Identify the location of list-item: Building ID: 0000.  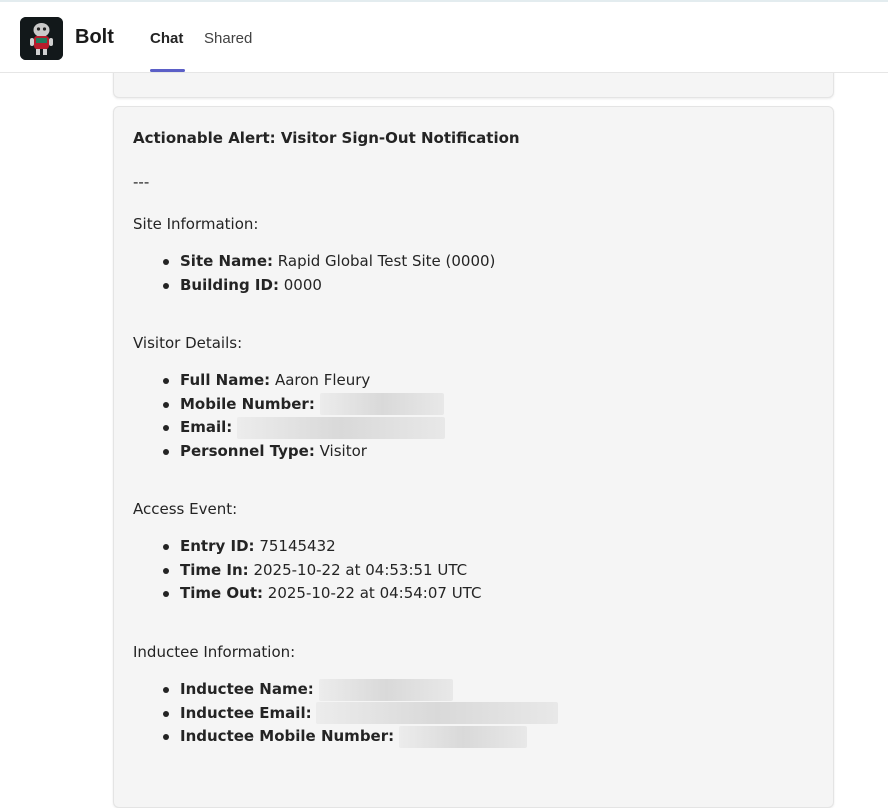
(314, 286).